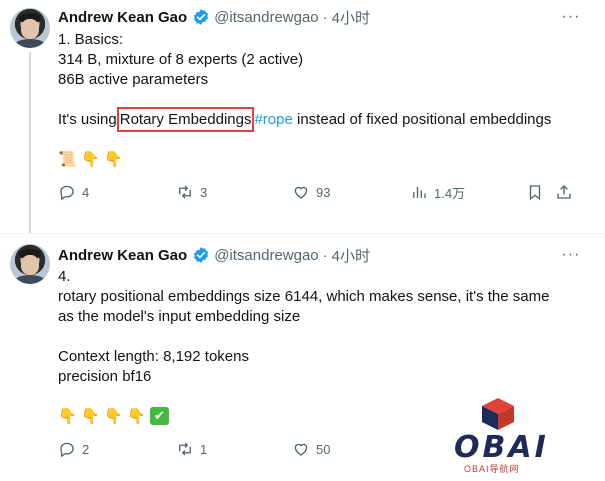 The image size is (605, 481). Describe the element at coordinates (86, 449) in the screenshot. I see `reply-count: 2` at that location.